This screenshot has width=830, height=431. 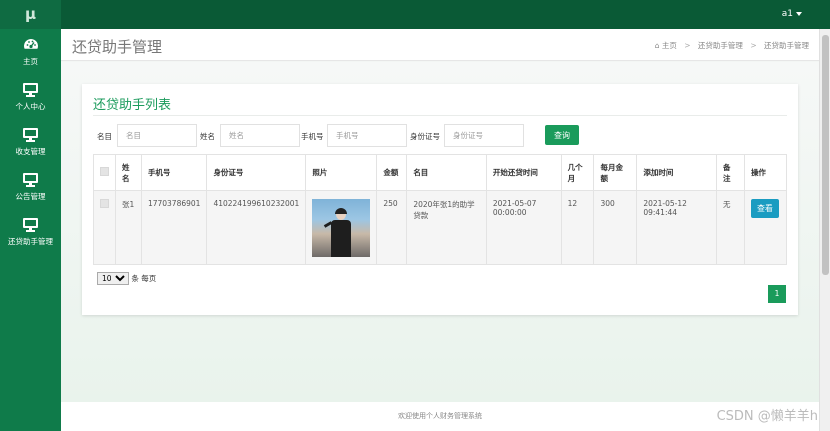 I want to click on page-1-button: 1, so click(x=777, y=294).